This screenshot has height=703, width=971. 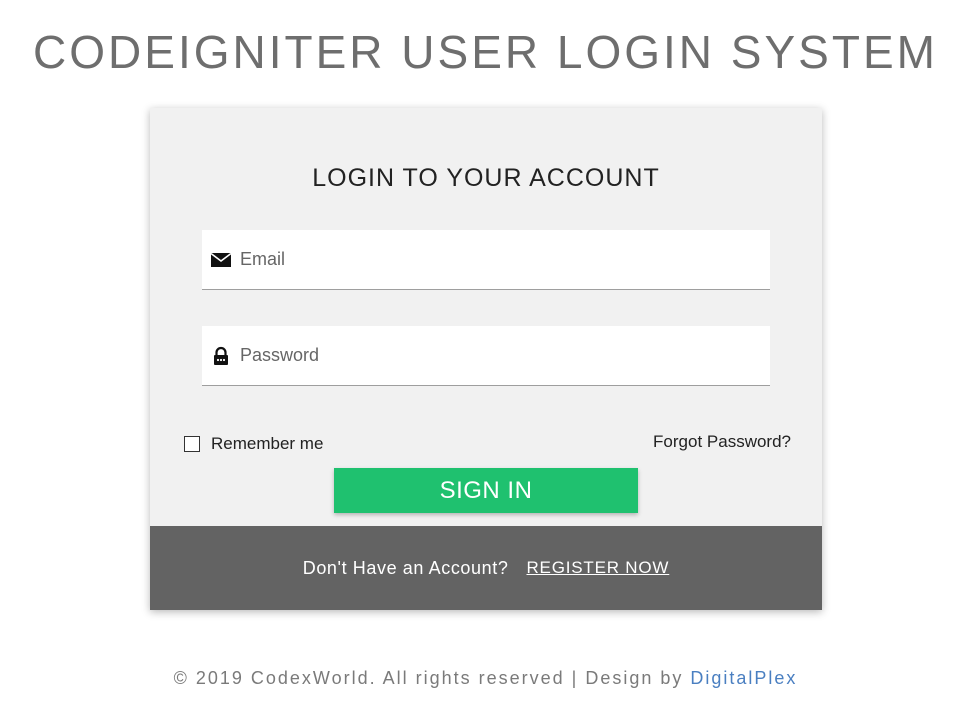 I want to click on register-now-link: REGISTER NOW, so click(x=597, y=568).